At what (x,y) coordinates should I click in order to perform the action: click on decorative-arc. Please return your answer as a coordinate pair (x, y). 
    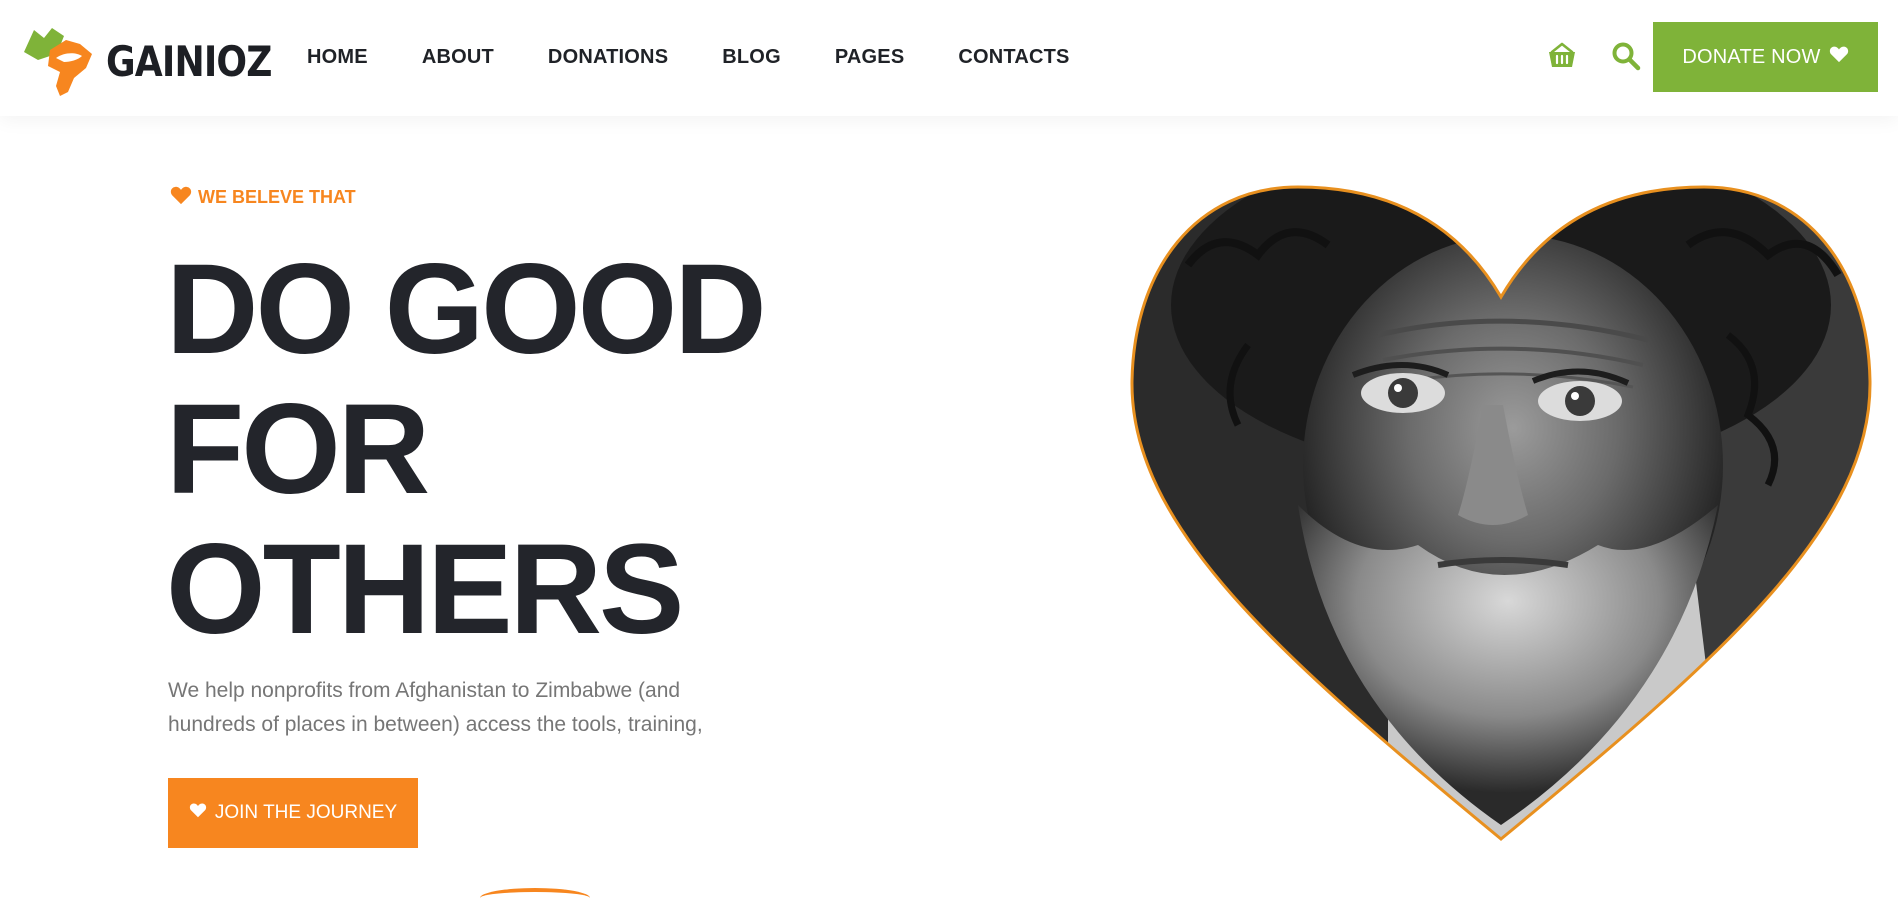
    Looking at the image, I should click on (535, 898).